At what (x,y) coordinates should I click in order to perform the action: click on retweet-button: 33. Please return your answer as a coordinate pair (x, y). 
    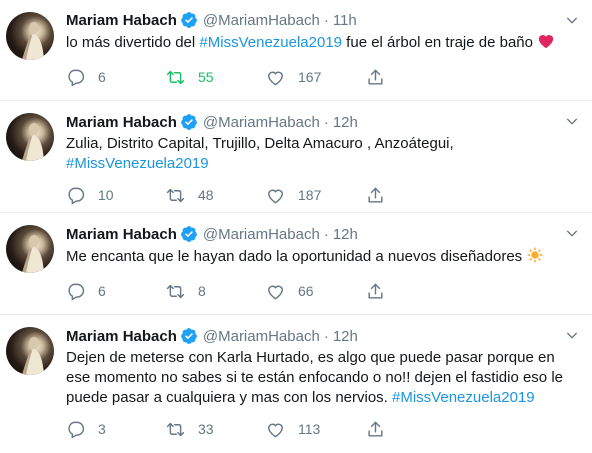
    Looking at the image, I should click on (216, 429).